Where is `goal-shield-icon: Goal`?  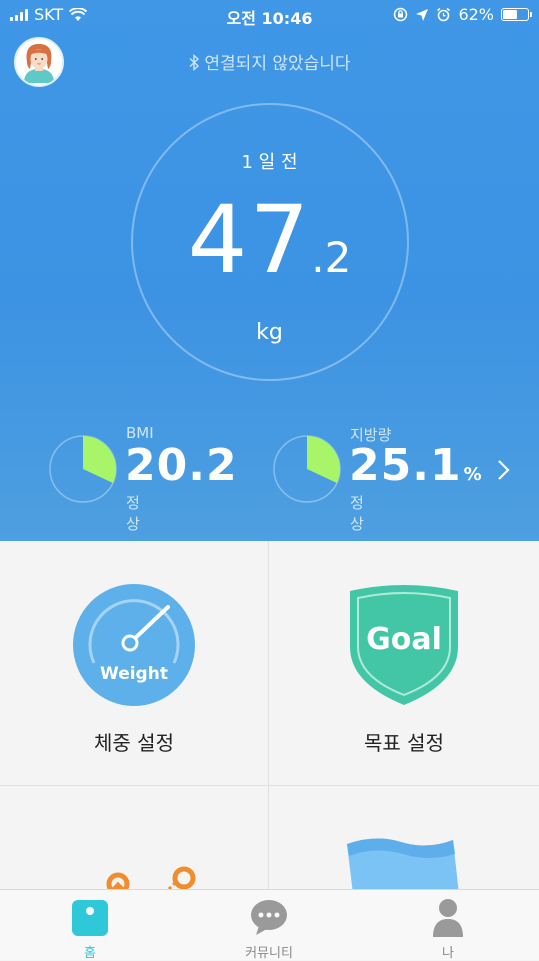 goal-shield-icon: Goal is located at coordinates (404, 645).